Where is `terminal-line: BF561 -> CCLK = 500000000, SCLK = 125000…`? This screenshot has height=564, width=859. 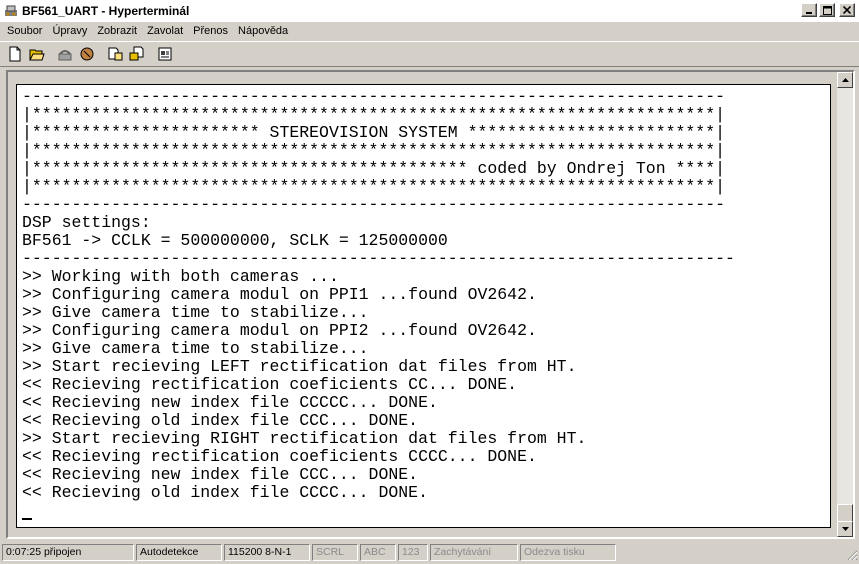 terminal-line: BF561 -> CCLK = 500000000, SCLK = 125000… is located at coordinates (235, 240).